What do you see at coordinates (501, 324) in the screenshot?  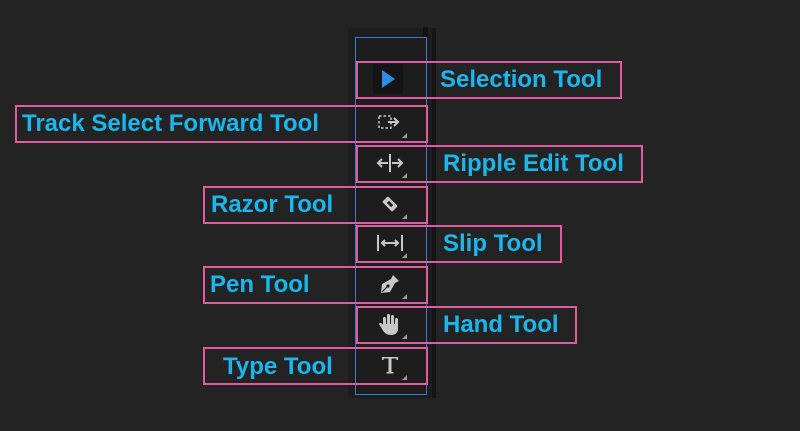 I see `label-hand-tool: Hand Tool` at bounding box center [501, 324].